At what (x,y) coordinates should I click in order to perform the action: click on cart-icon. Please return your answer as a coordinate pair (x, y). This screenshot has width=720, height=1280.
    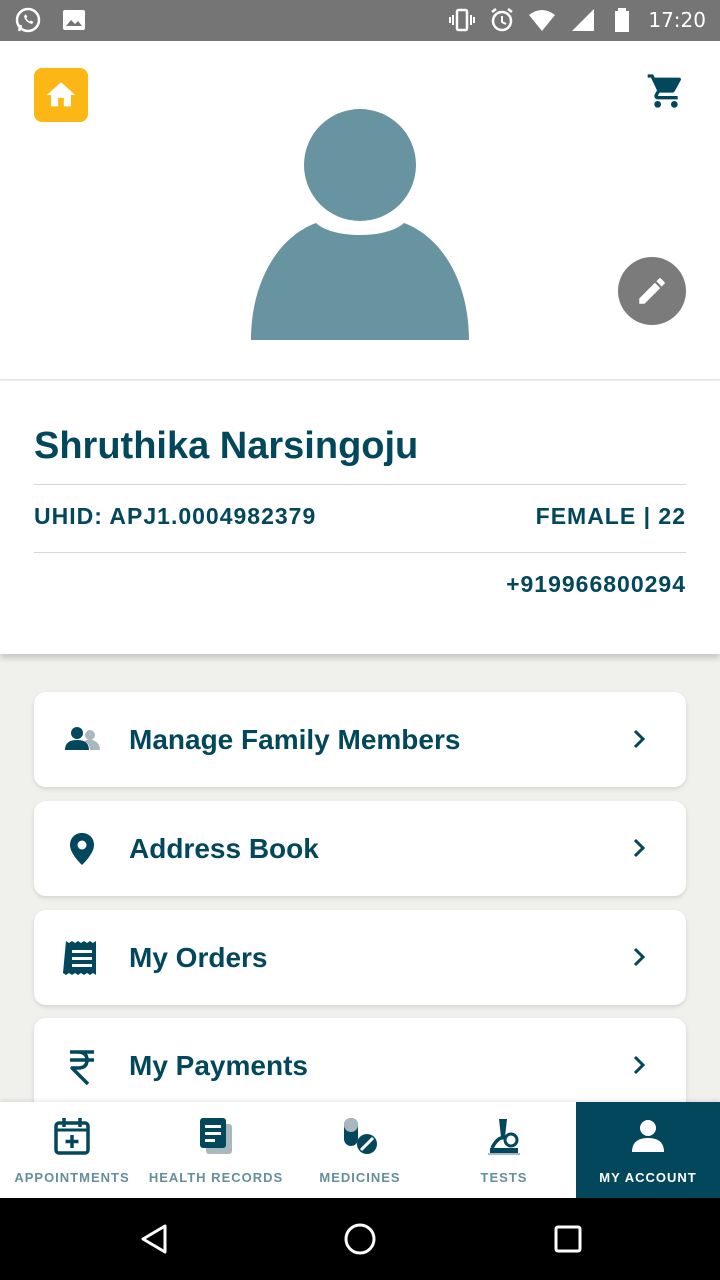
    Looking at the image, I should click on (664, 91).